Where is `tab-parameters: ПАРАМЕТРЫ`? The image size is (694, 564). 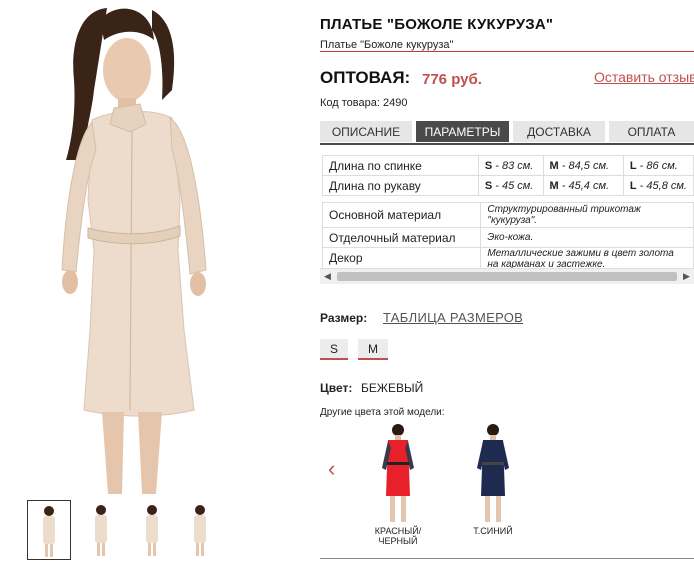 tab-parameters: ПАРАМЕТРЫ is located at coordinates (462, 131).